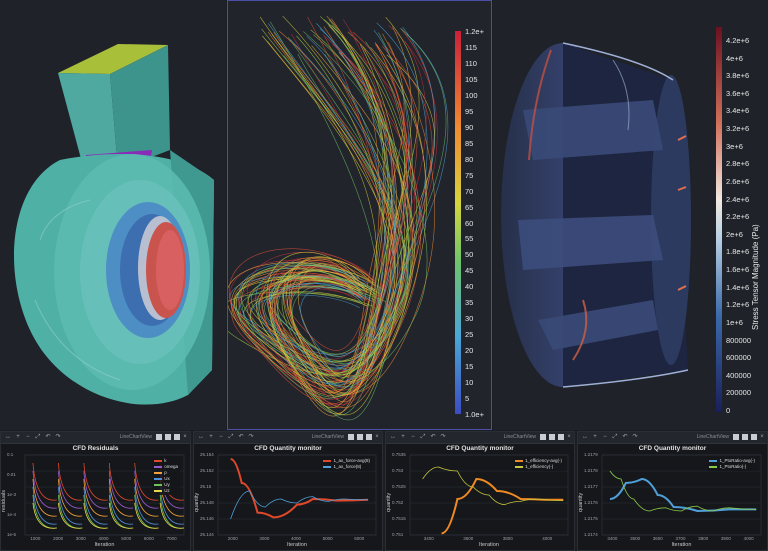 This screenshot has height=551, width=768. Describe the element at coordinates (469, 367) in the screenshot. I see `colorbar-tick-label: 15` at that location.